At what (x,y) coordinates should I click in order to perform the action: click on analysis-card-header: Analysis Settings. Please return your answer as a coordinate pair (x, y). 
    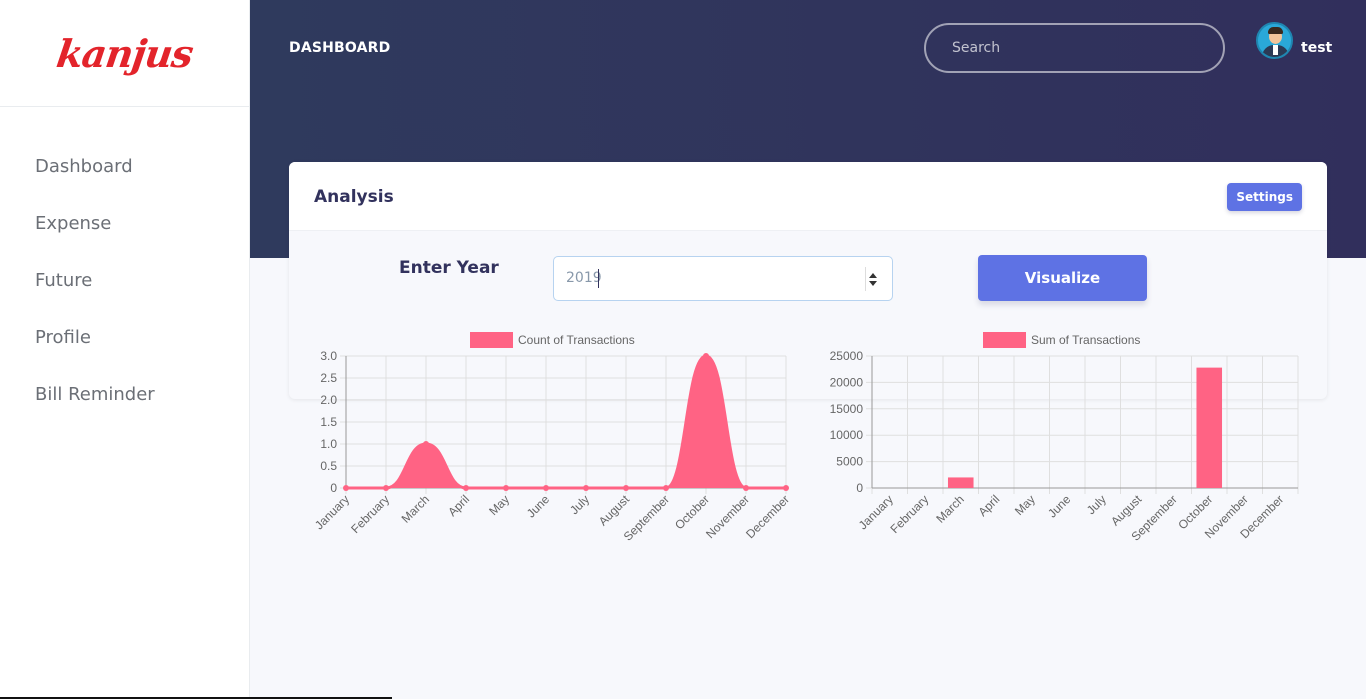
    Looking at the image, I should click on (808, 196).